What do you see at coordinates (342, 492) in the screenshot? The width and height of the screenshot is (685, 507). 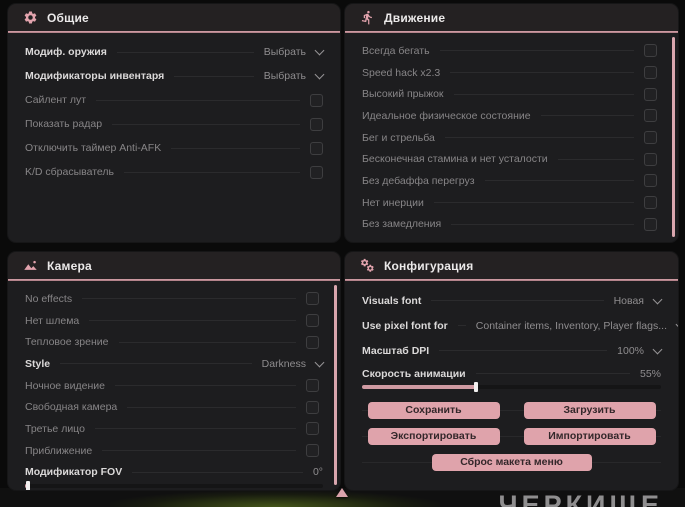 I see `cursor-icon` at bounding box center [342, 492].